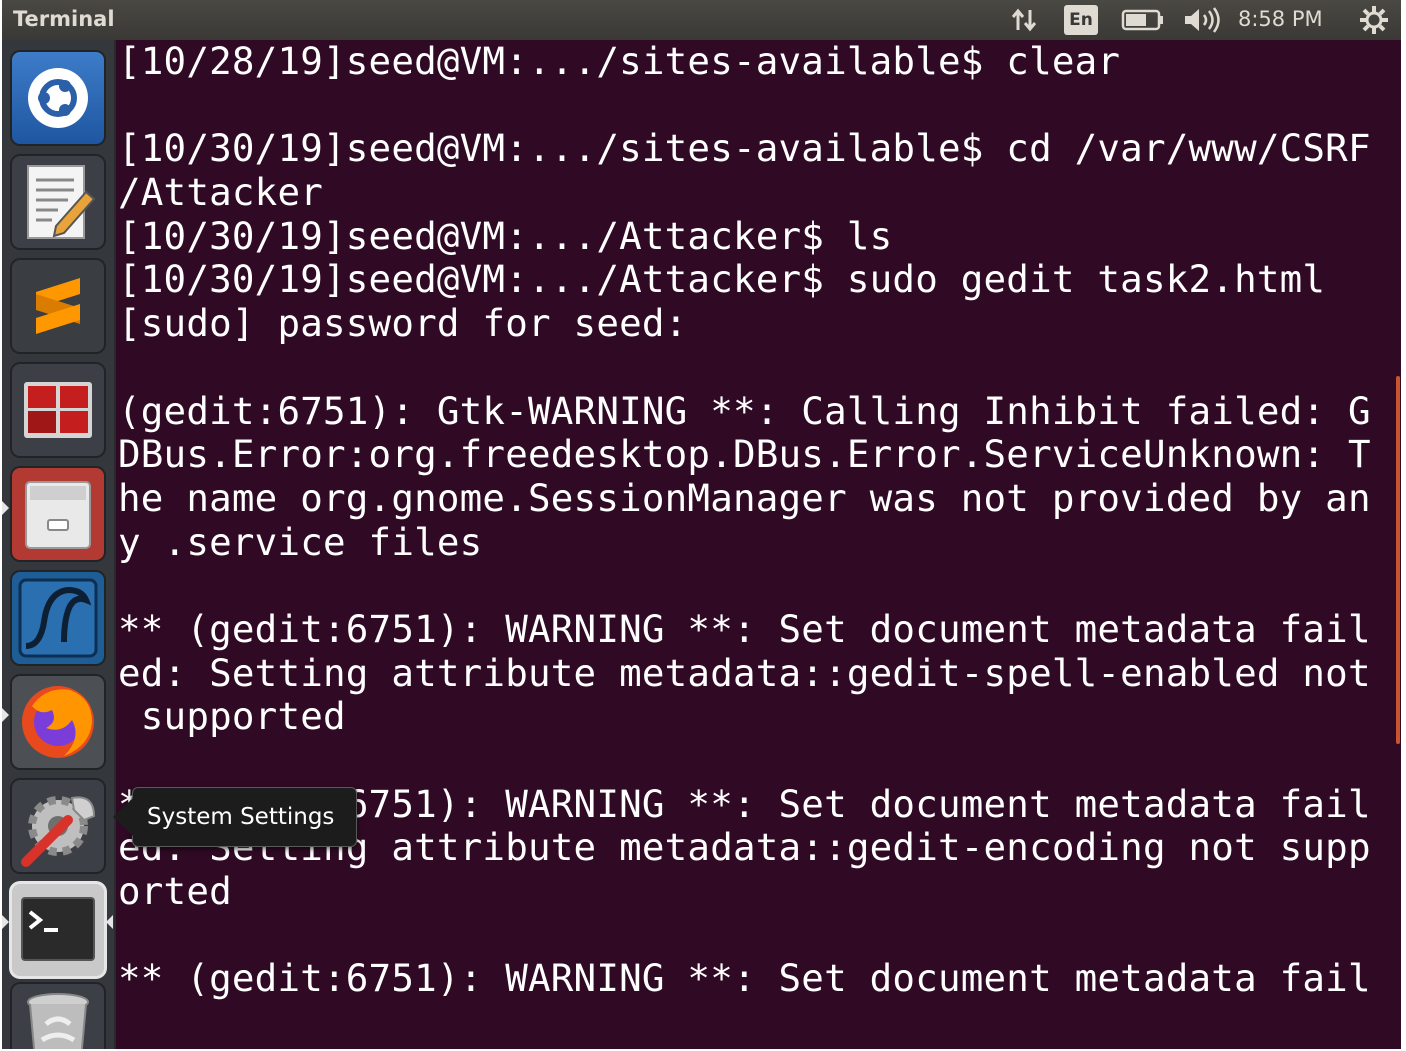 This screenshot has width=1406, height=1051. I want to click on top-panel: Terminal En 8:58 PM, so click(701, 20).